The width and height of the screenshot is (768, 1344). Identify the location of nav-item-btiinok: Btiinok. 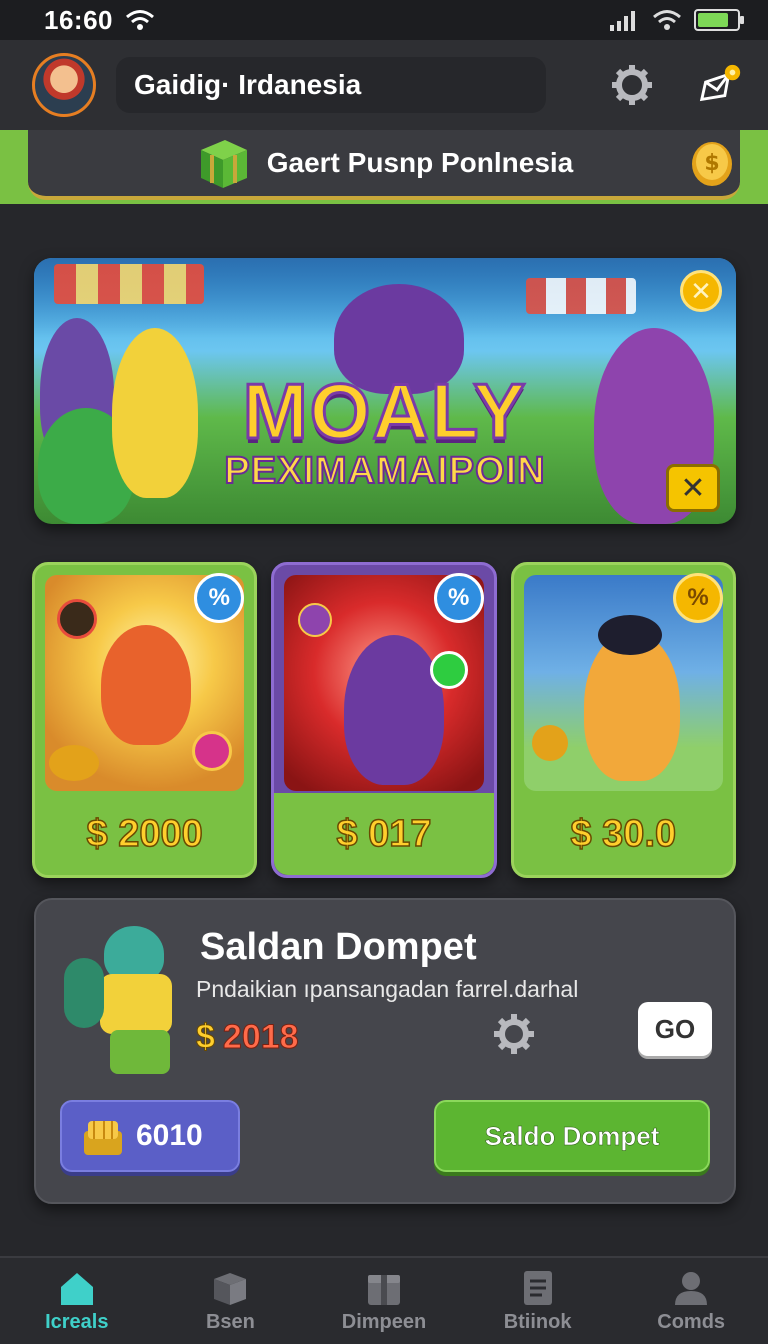
(538, 1301).